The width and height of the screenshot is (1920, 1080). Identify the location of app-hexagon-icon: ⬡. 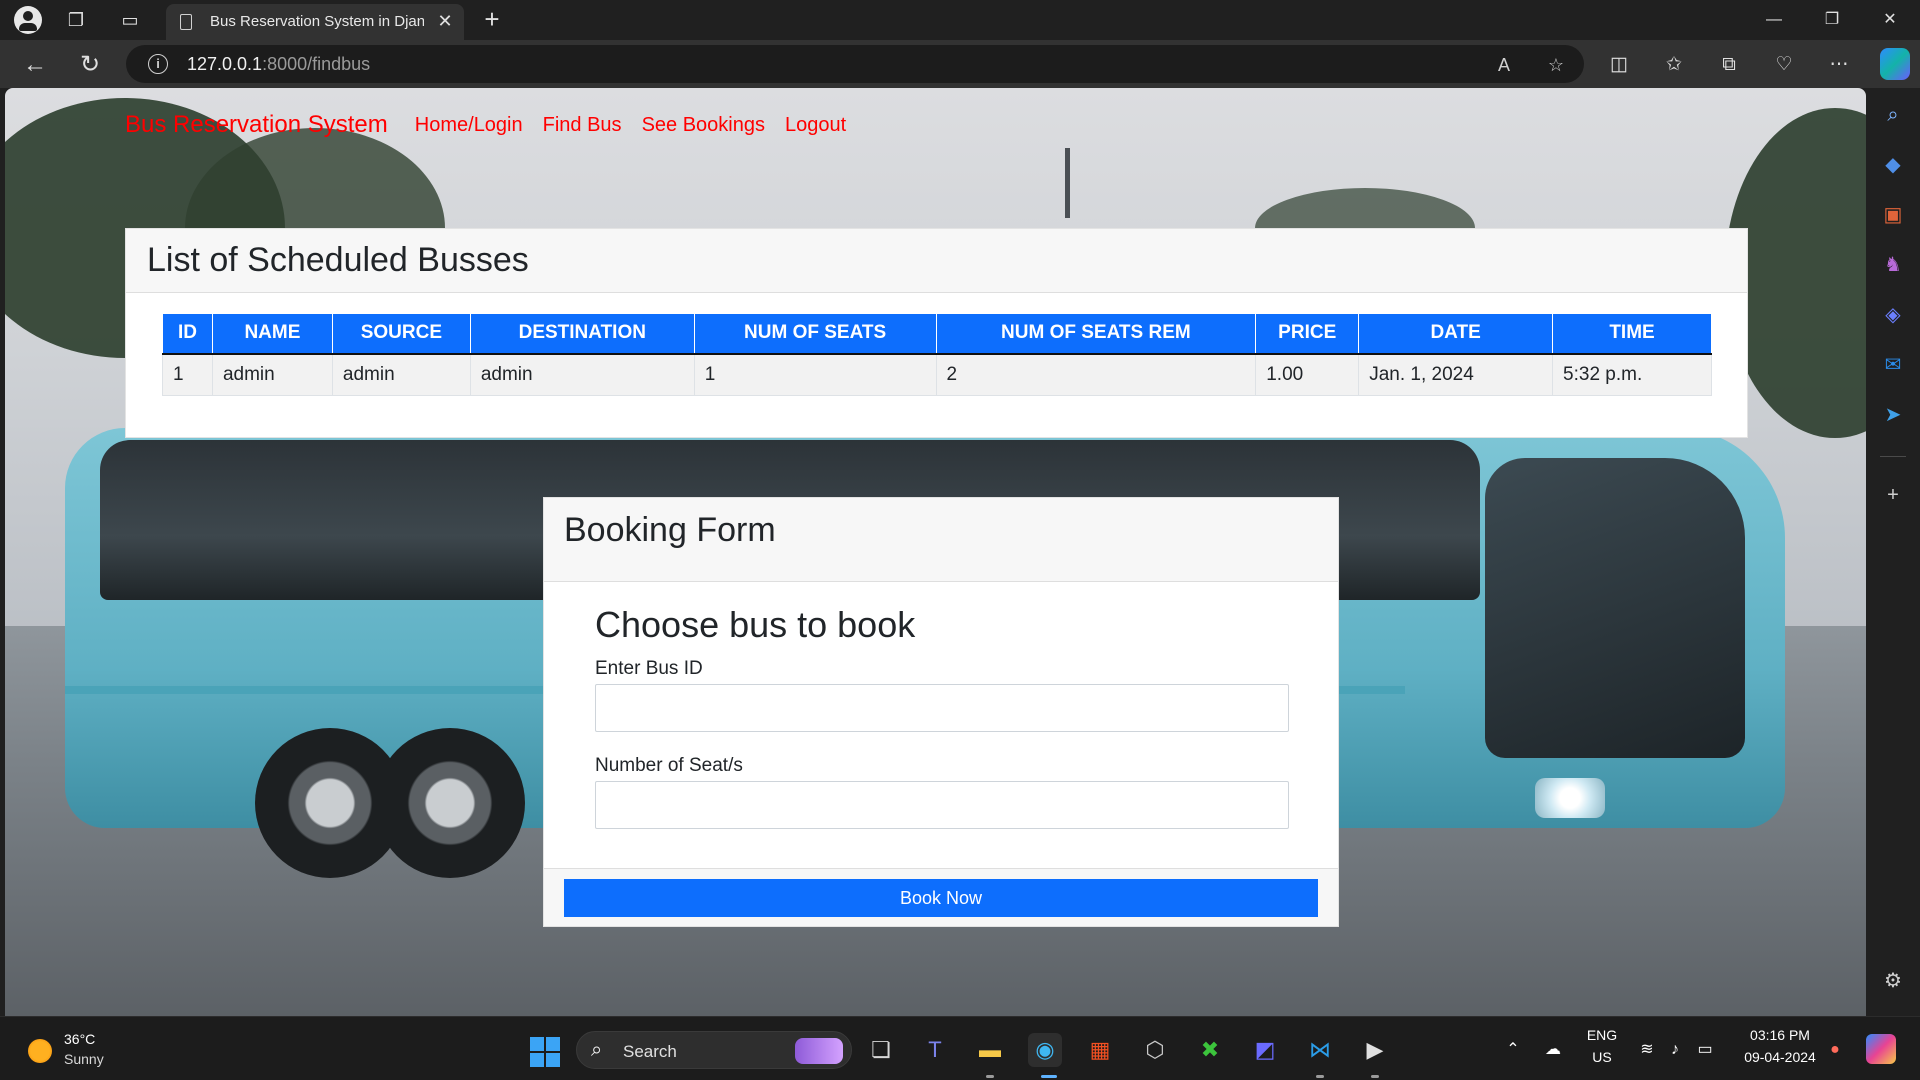
(1155, 1050).